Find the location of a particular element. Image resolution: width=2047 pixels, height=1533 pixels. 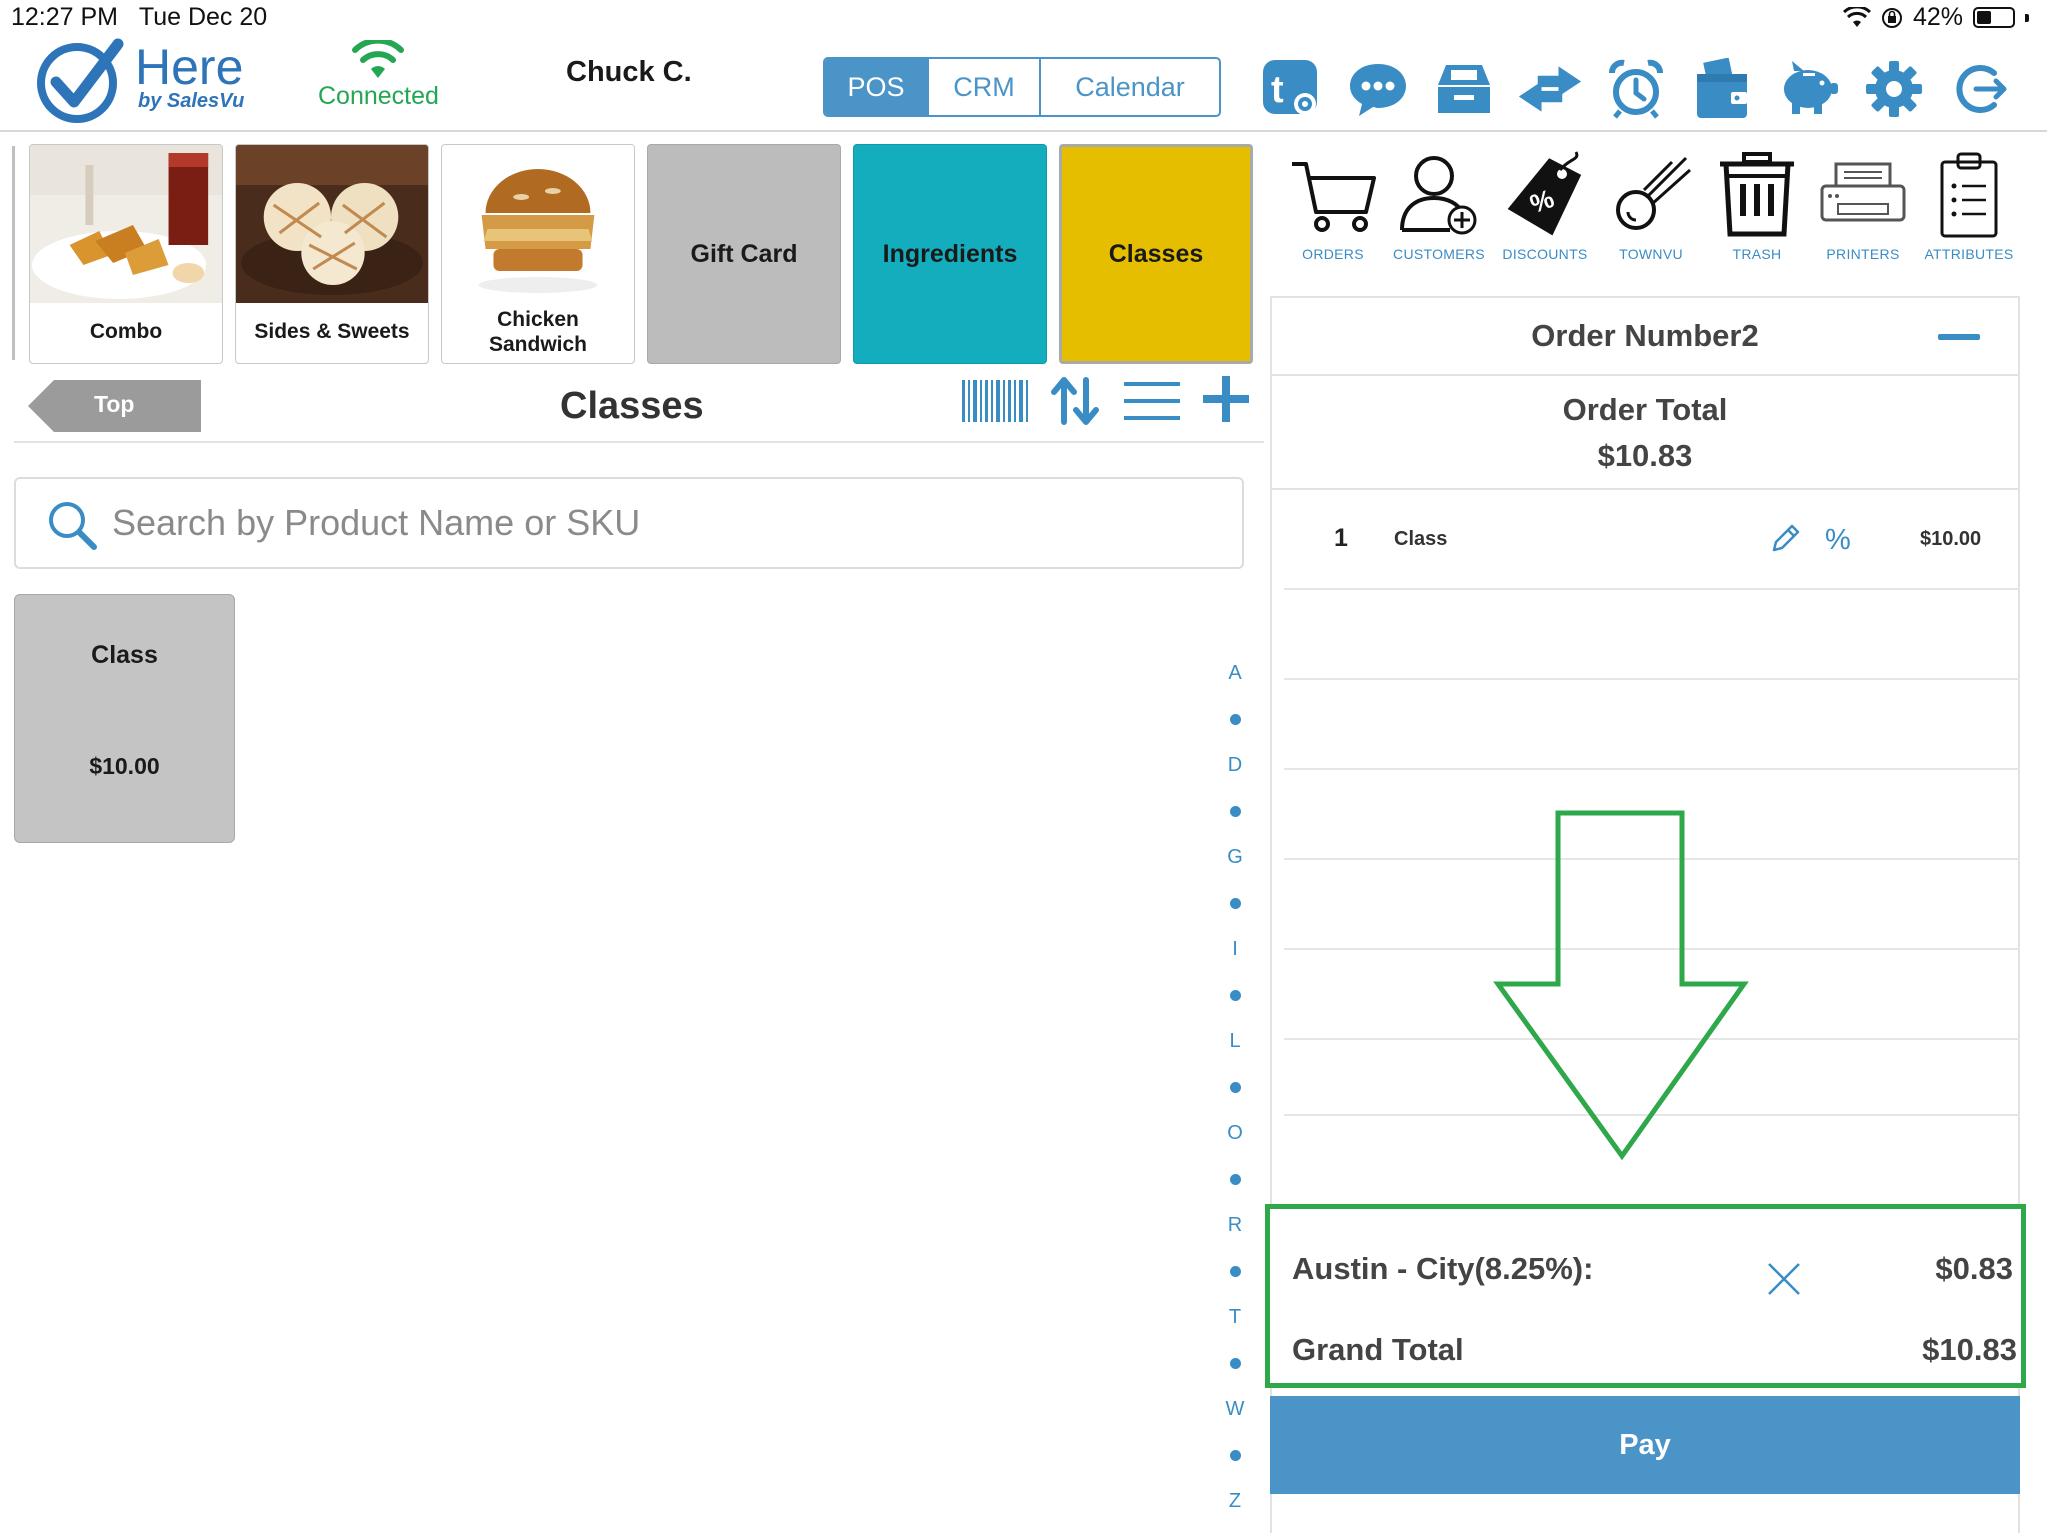

header-toolbar: t is located at coordinates (1636, 89).